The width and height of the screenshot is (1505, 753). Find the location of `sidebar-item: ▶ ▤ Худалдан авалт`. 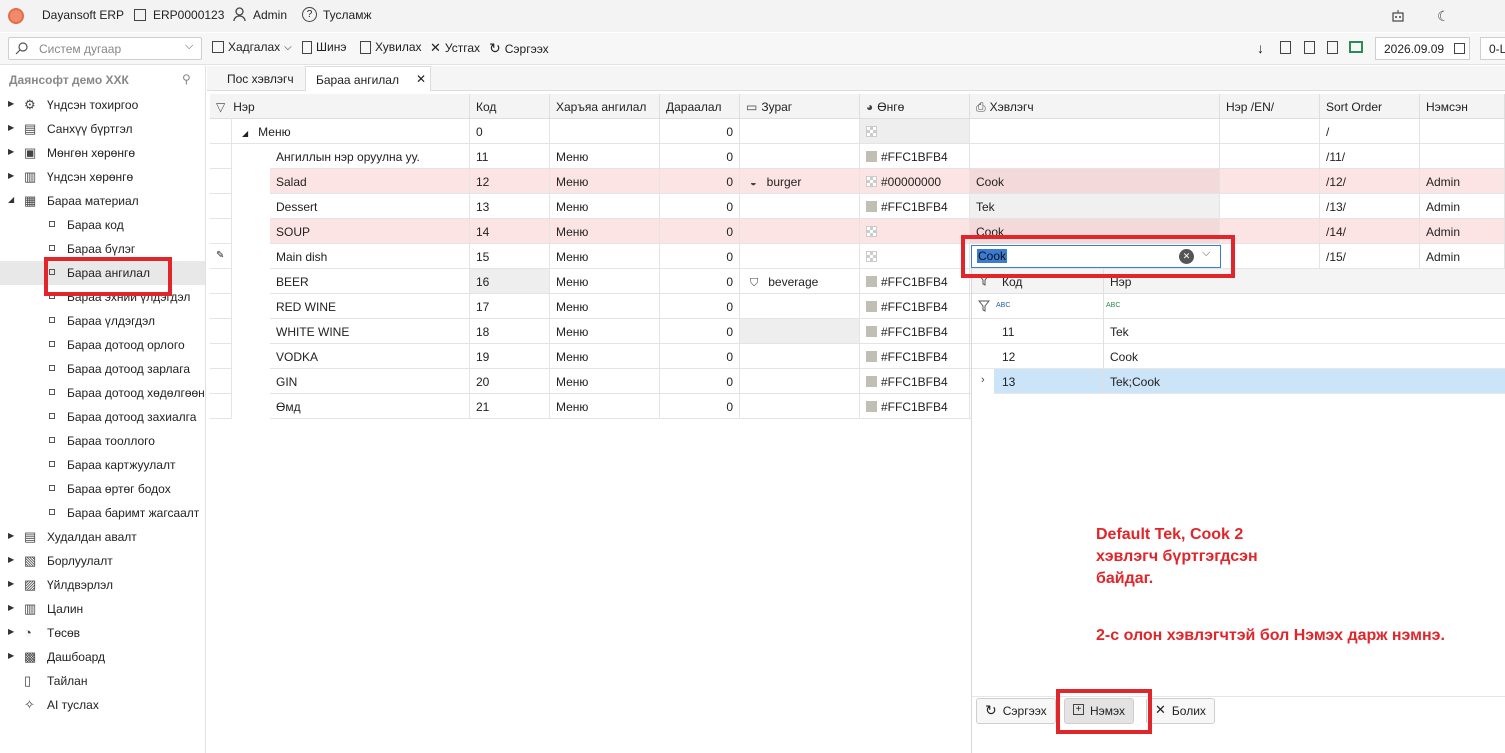

sidebar-item: ▶ ▤ Худалдан авалт is located at coordinates (102, 537).